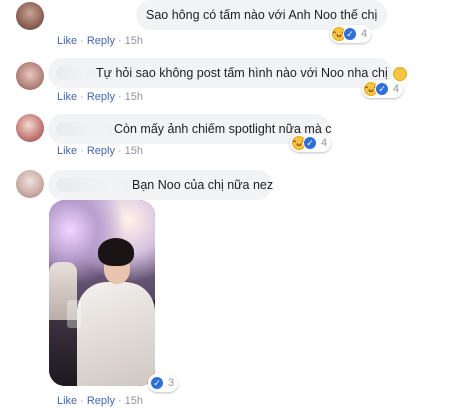  I want to click on wine-glass, so click(74, 314).